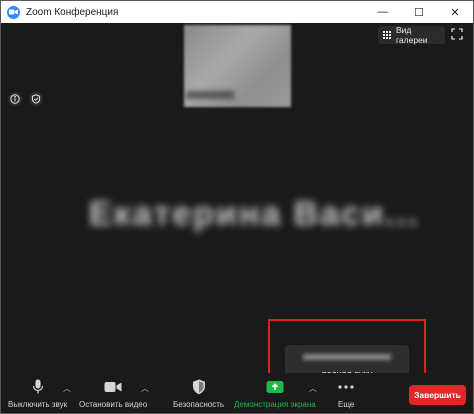  Describe the element at coordinates (36, 99) in the screenshot. I see `encryption-shield-icon` at that location.